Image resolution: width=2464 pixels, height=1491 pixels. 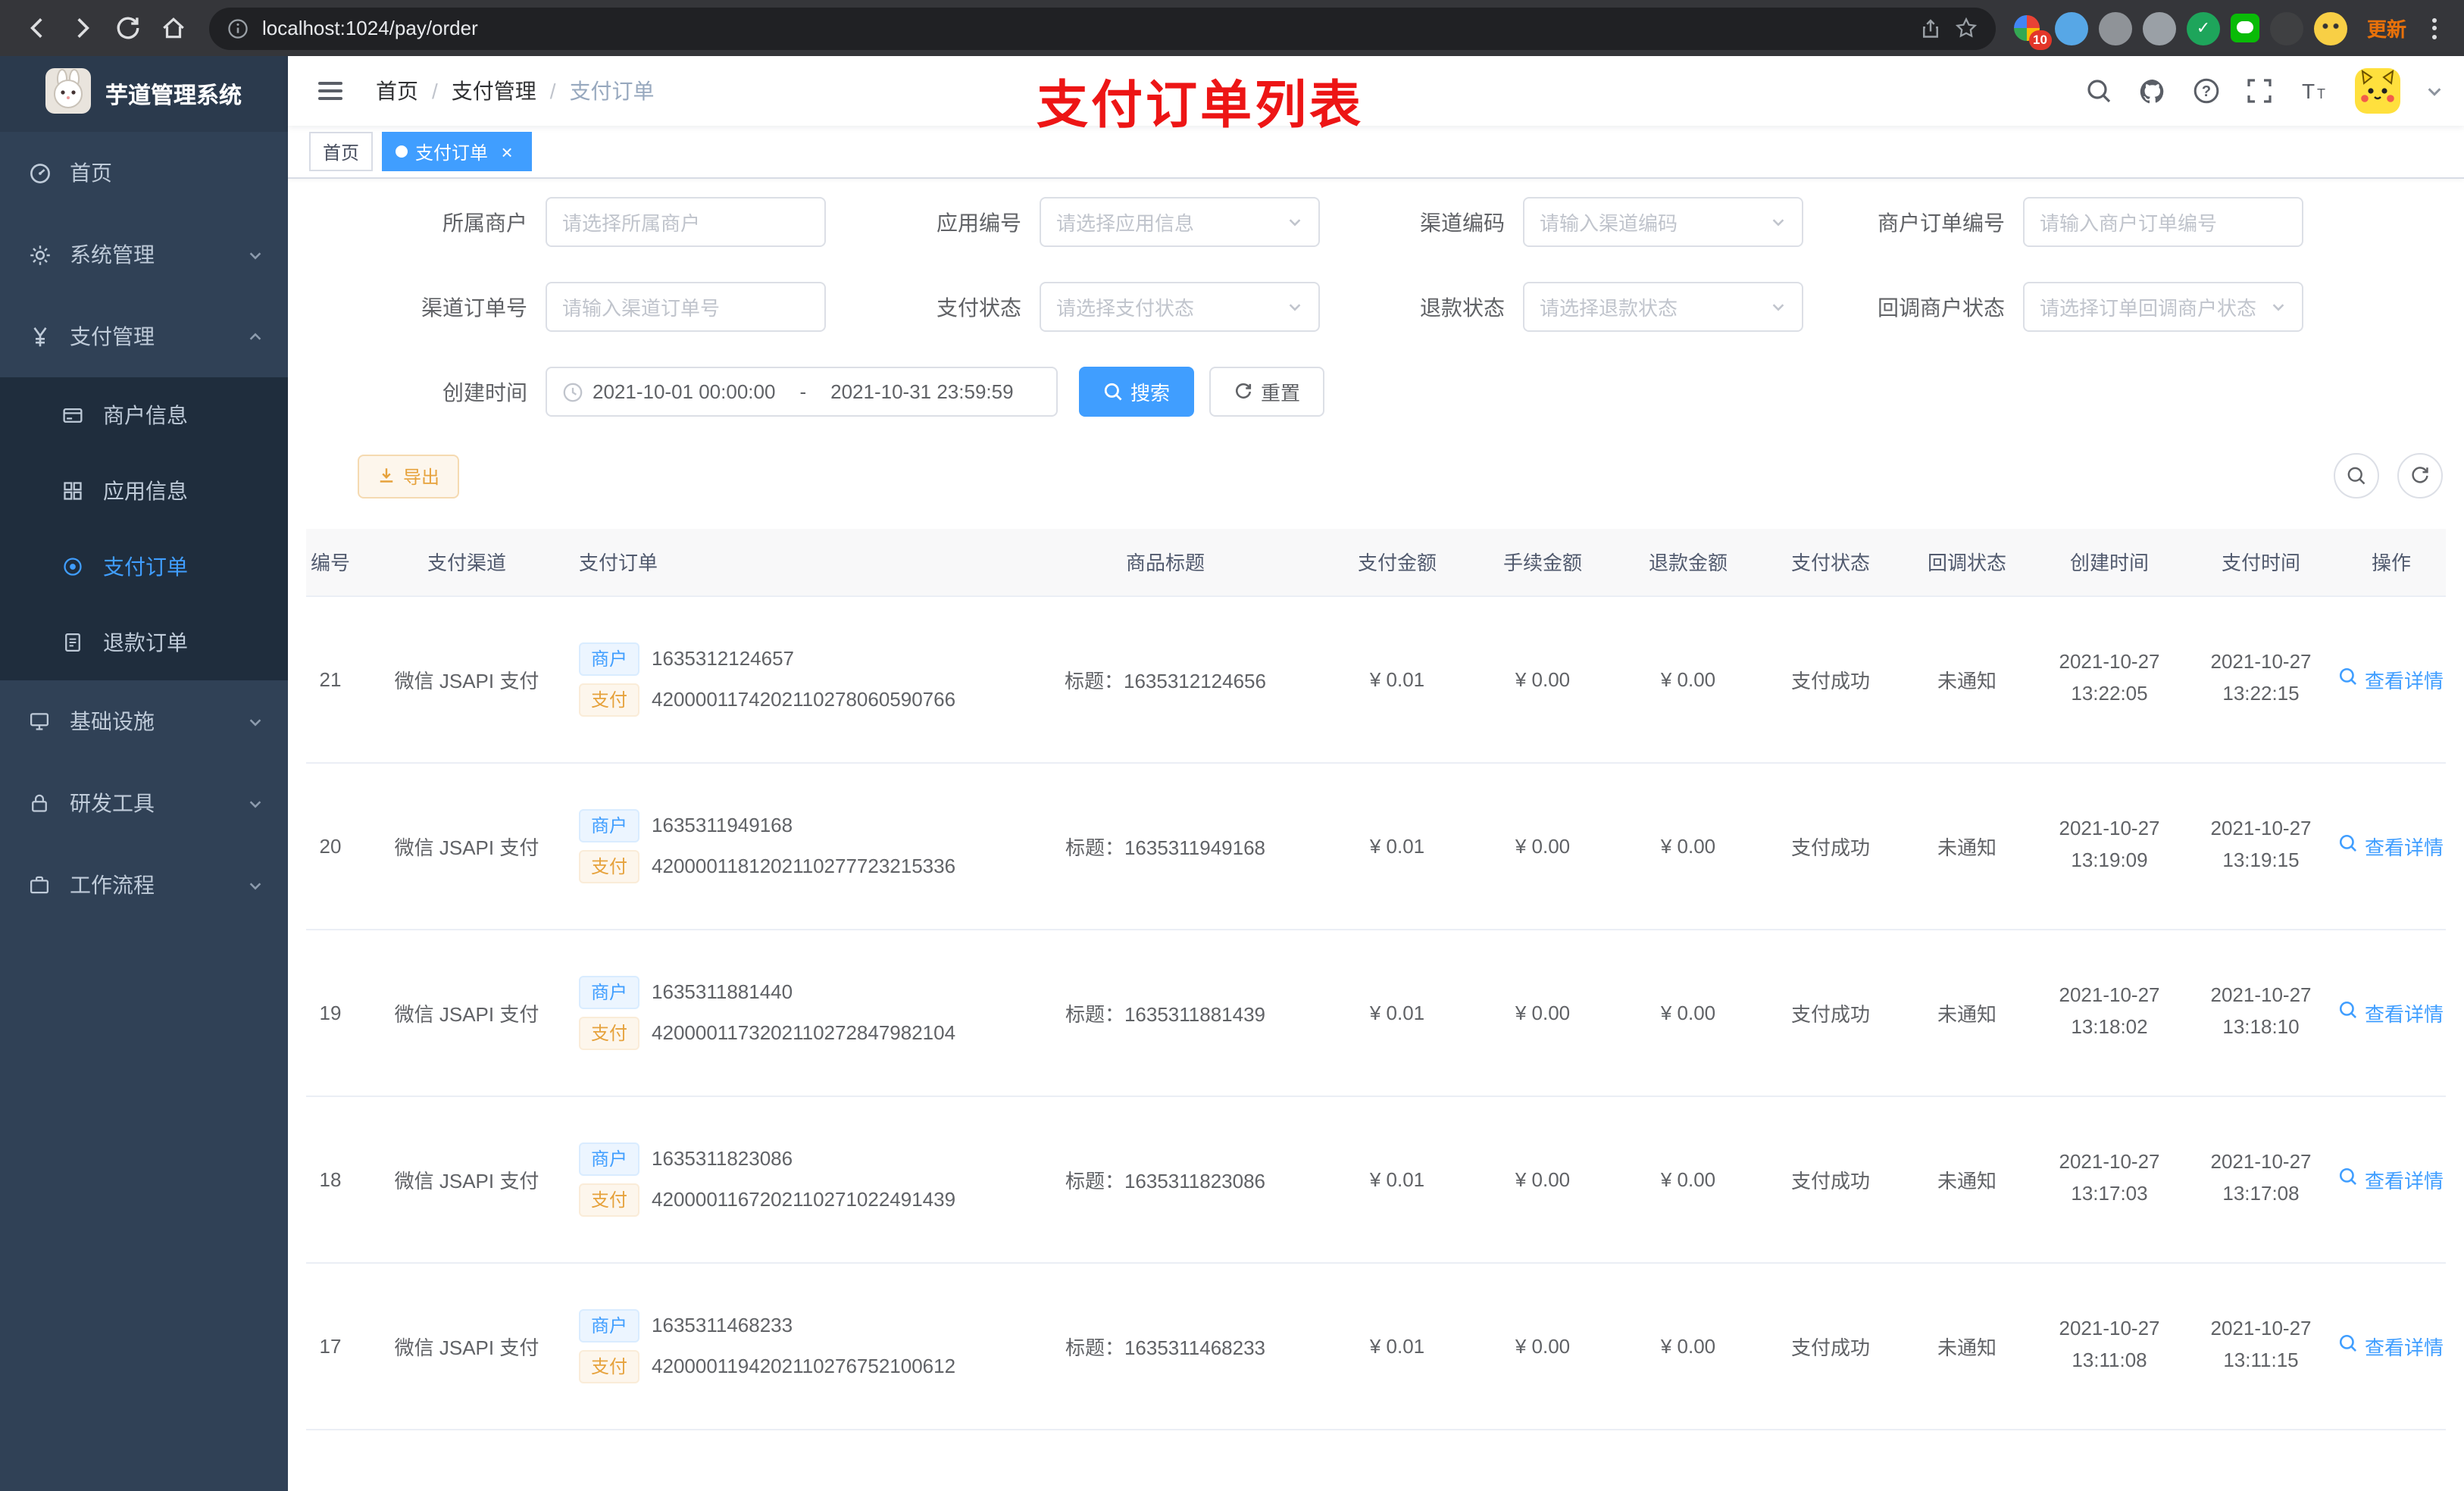 I want to click on filter-select-notify-status: 请选择订单回调商户状态, so click(x=2163, y=307).